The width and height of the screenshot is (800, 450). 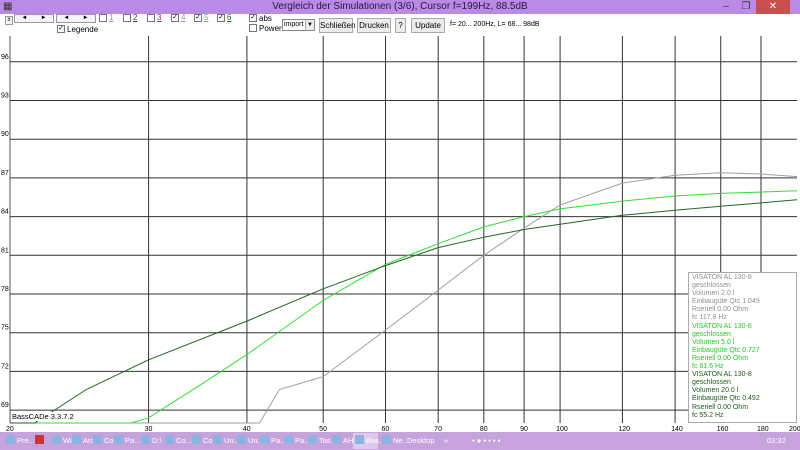 I want to click on legend-line: Einbaugüte Qtc 1.049, so click(x=726, y=302).